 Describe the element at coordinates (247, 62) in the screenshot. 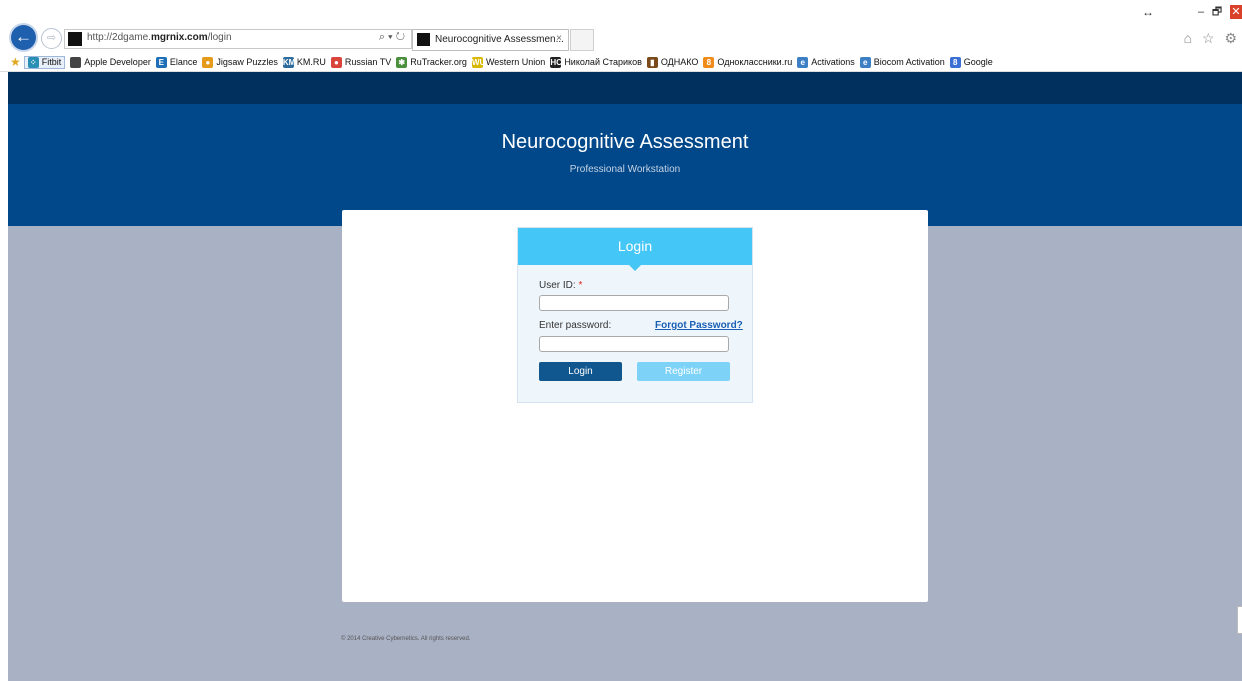

I see `favorite-label: Jigsaw Puzzles` at that location.